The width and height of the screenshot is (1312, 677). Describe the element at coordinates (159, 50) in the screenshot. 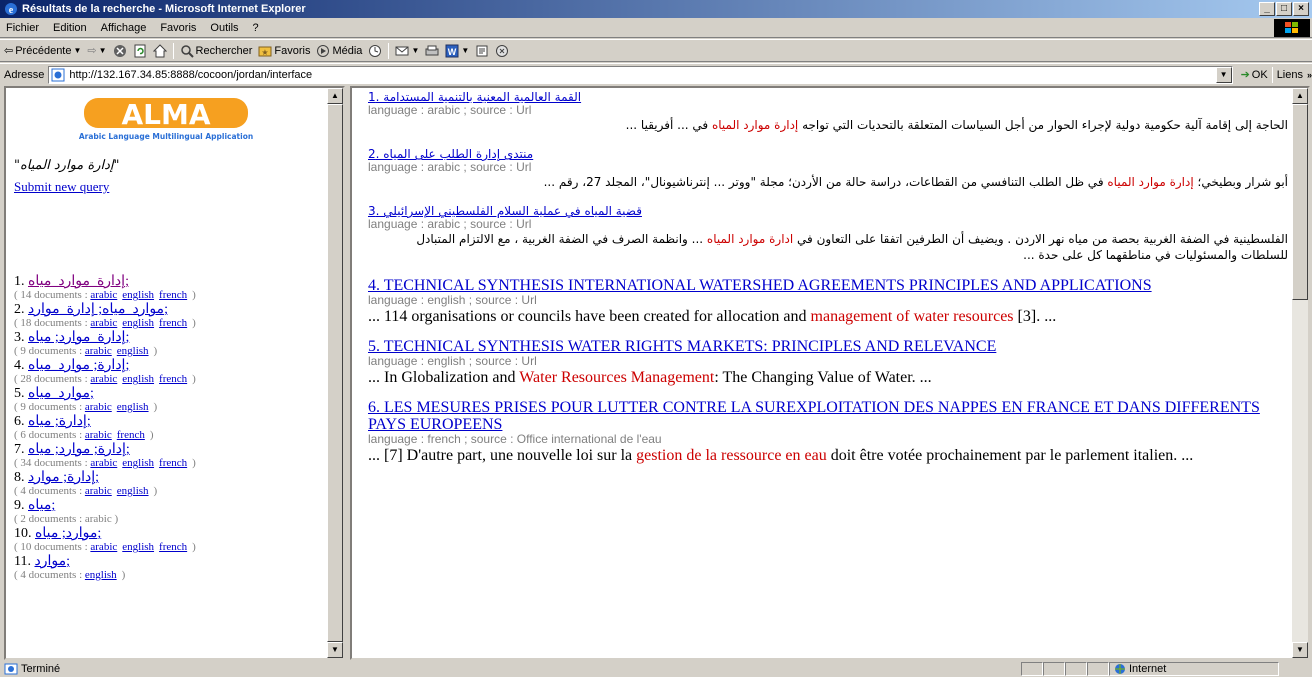

I see `home-button` at that location.